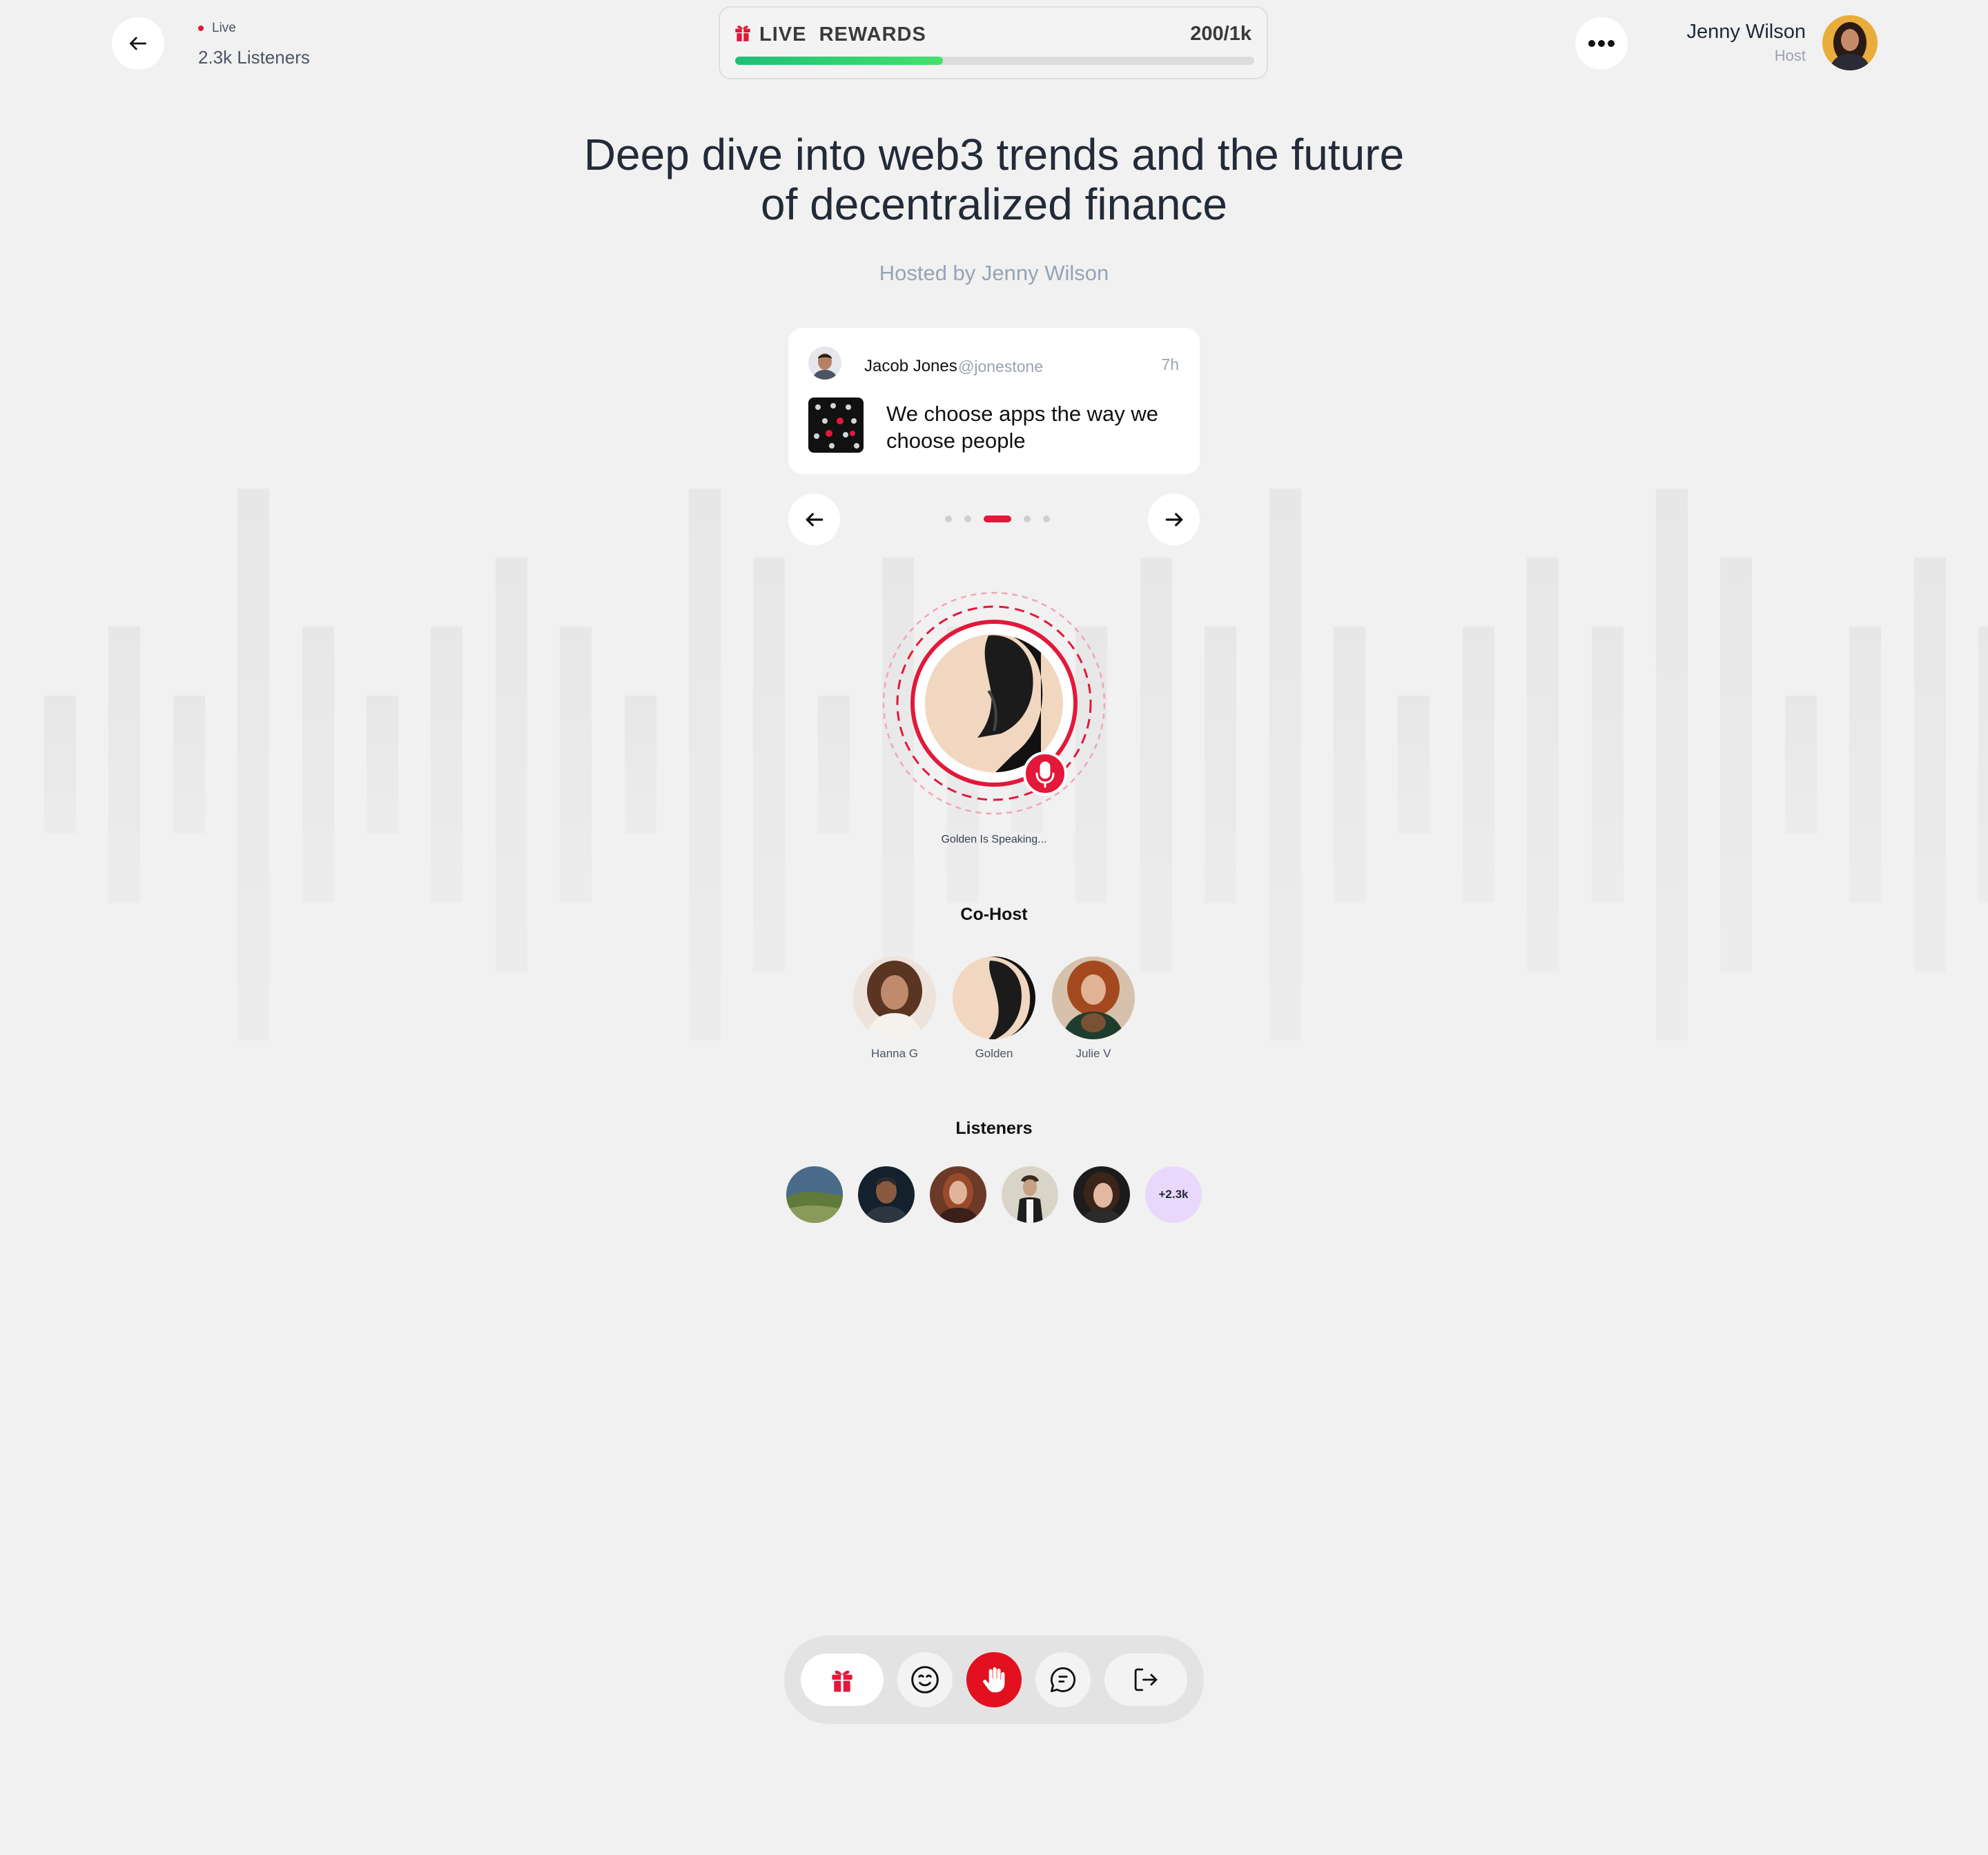 The width and height of the screenshot is (1988, 1855). Describe the element at coordinates (910, 366) in the screenshot. I see `post-author-name: Jacob Jones` at that location.